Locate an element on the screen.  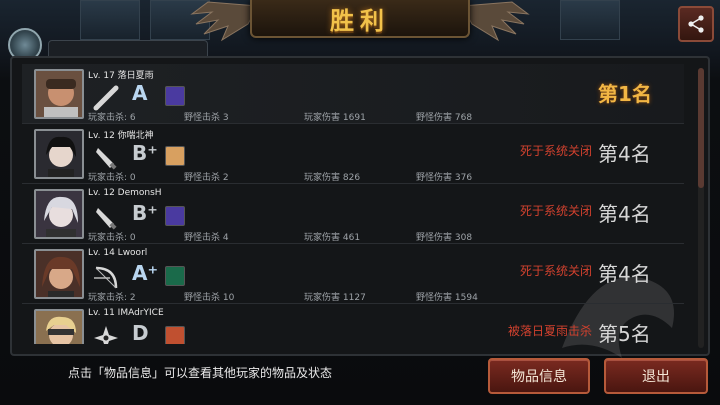
player-kills: 玩家击杀: 2 is located at coordinates (112, 298).